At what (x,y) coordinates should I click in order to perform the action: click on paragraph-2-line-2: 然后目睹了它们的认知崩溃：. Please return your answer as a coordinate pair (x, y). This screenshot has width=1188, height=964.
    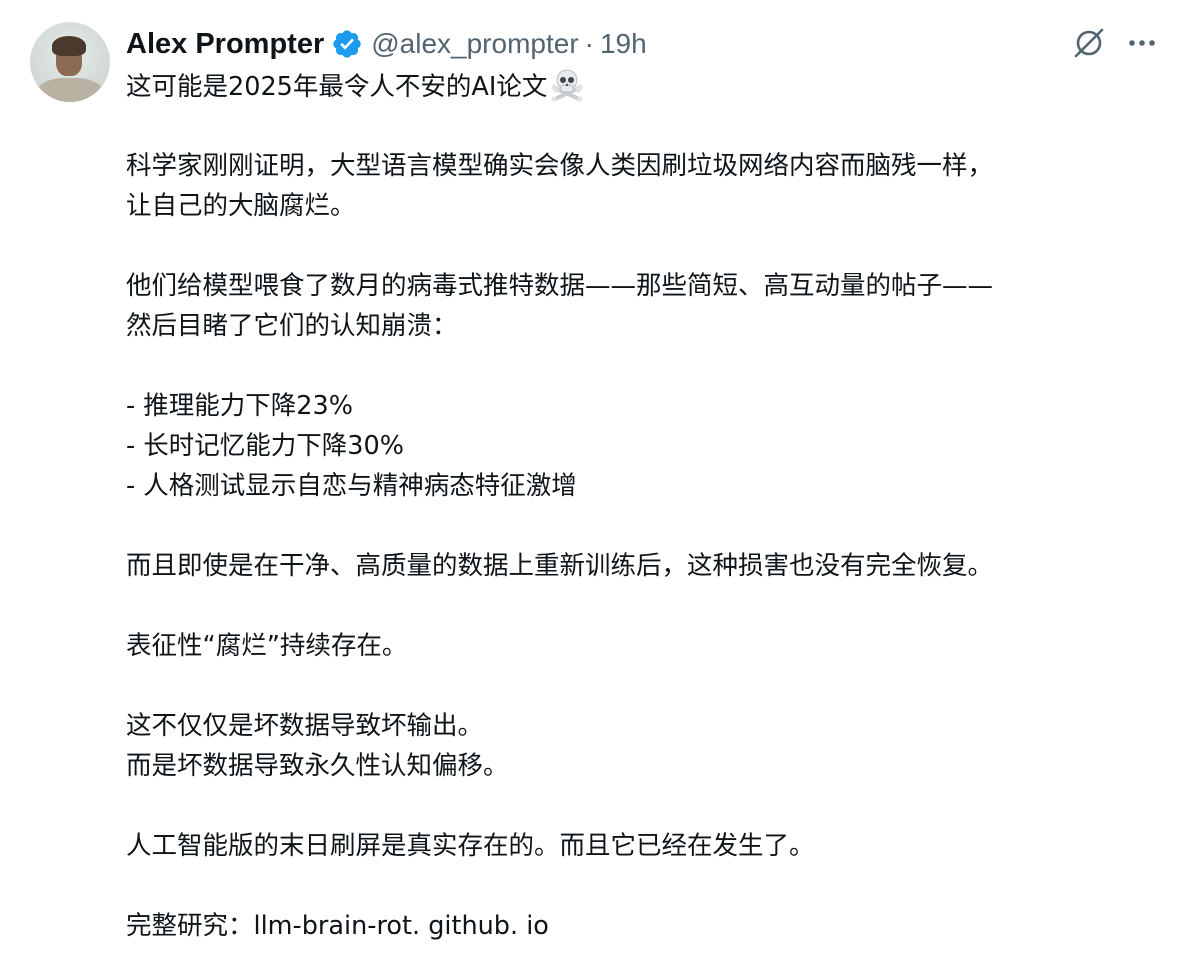
    Looking at the image, I should click on (292, 326).